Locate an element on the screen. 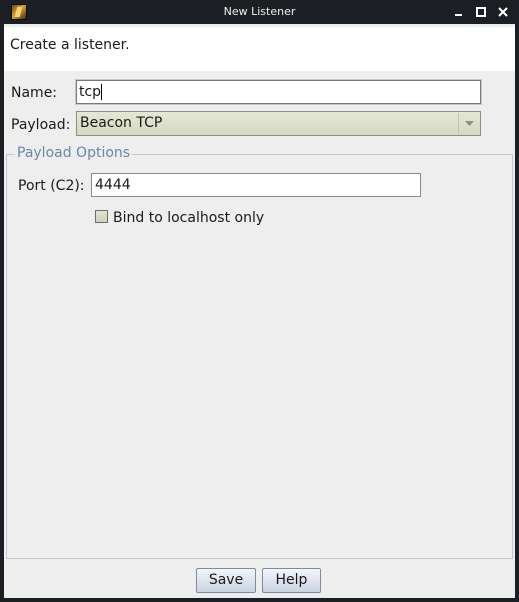 The width and height of the screenshot is (519, 602). minimize-button is located at coordinates (459, 12).